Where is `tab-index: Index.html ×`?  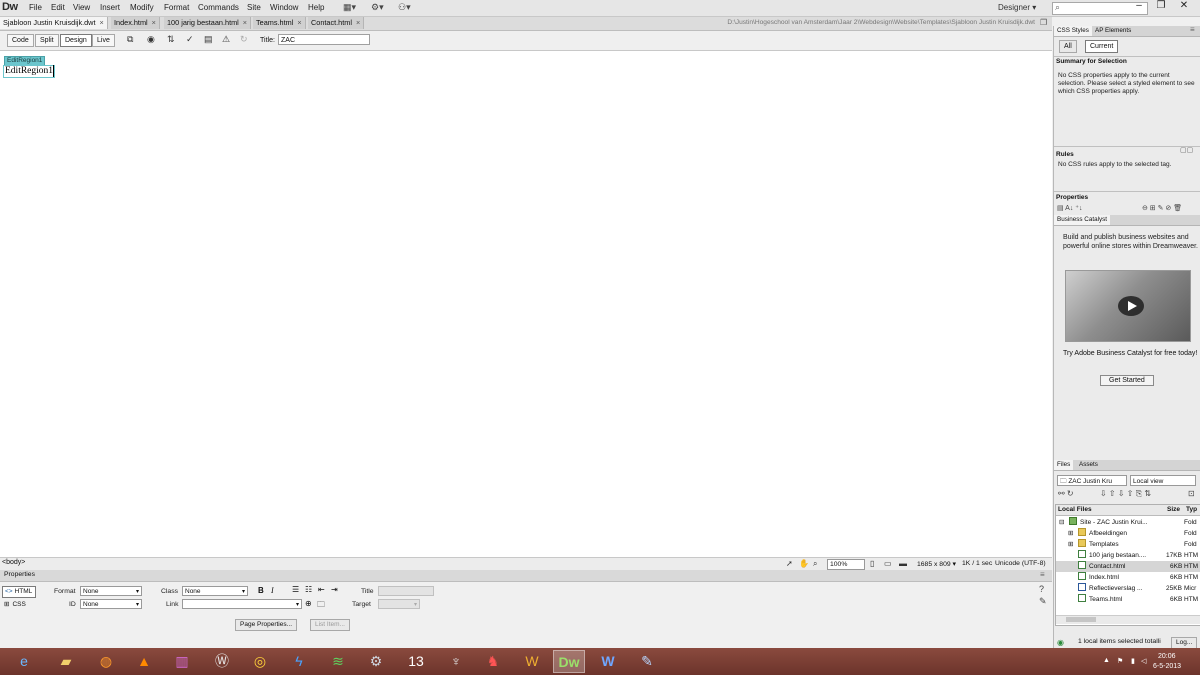 tab-index: Index.html × is located at coordinates (135, 23).